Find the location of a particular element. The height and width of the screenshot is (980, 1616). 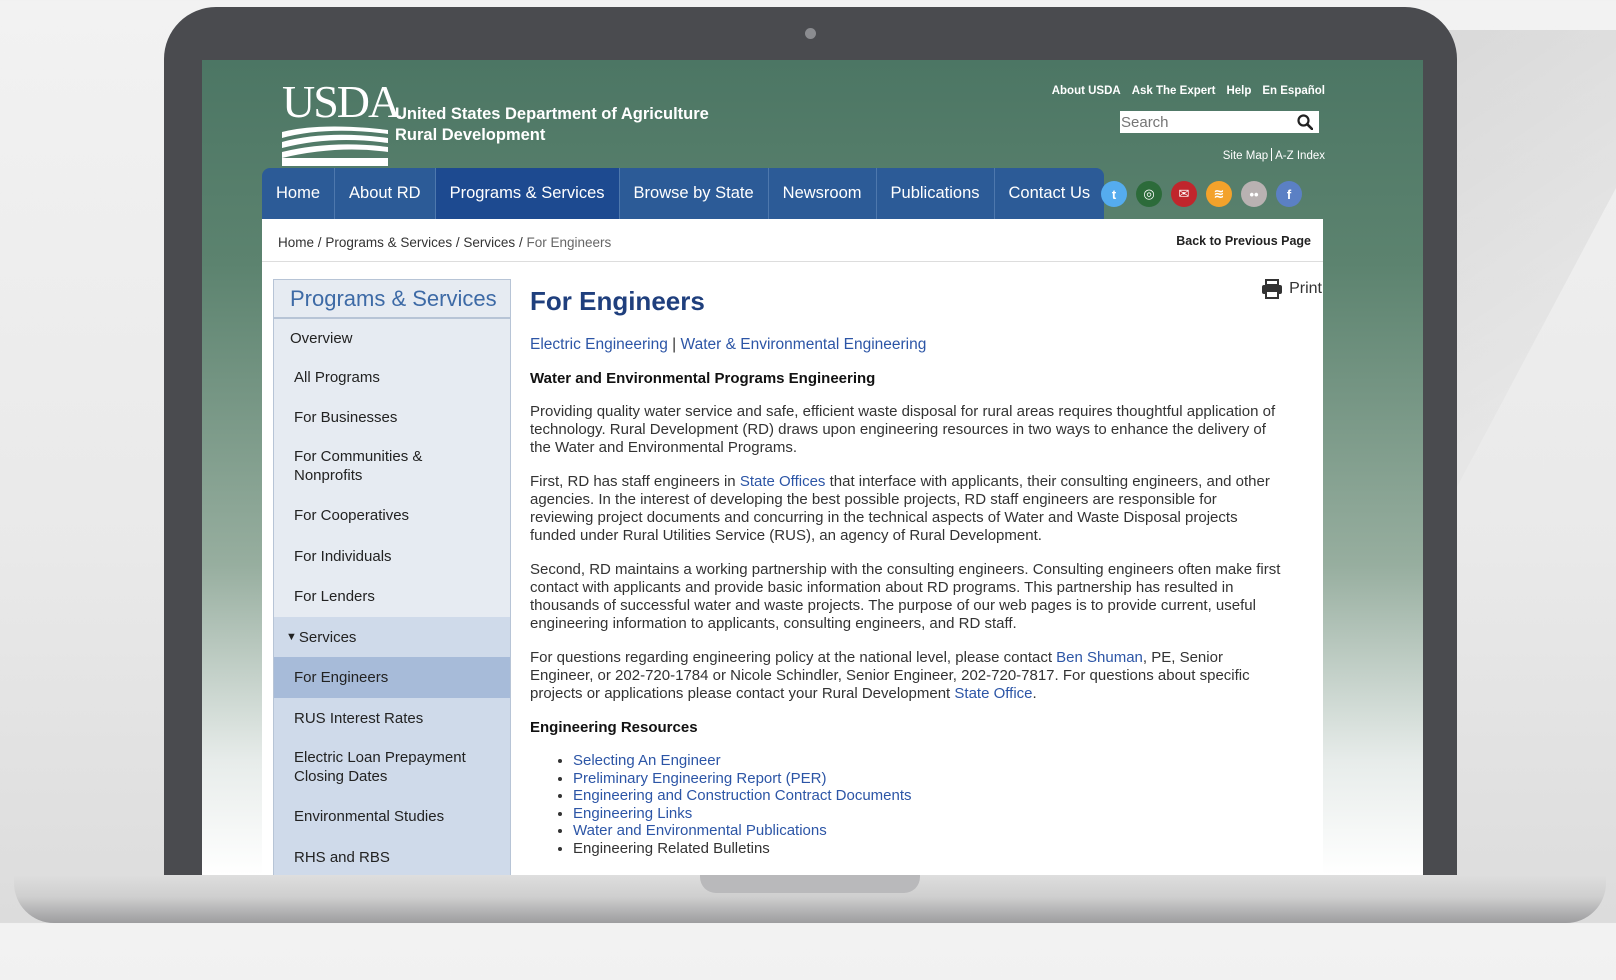

paragraph-4-text-c: . is located at coordinates (1034, 693).